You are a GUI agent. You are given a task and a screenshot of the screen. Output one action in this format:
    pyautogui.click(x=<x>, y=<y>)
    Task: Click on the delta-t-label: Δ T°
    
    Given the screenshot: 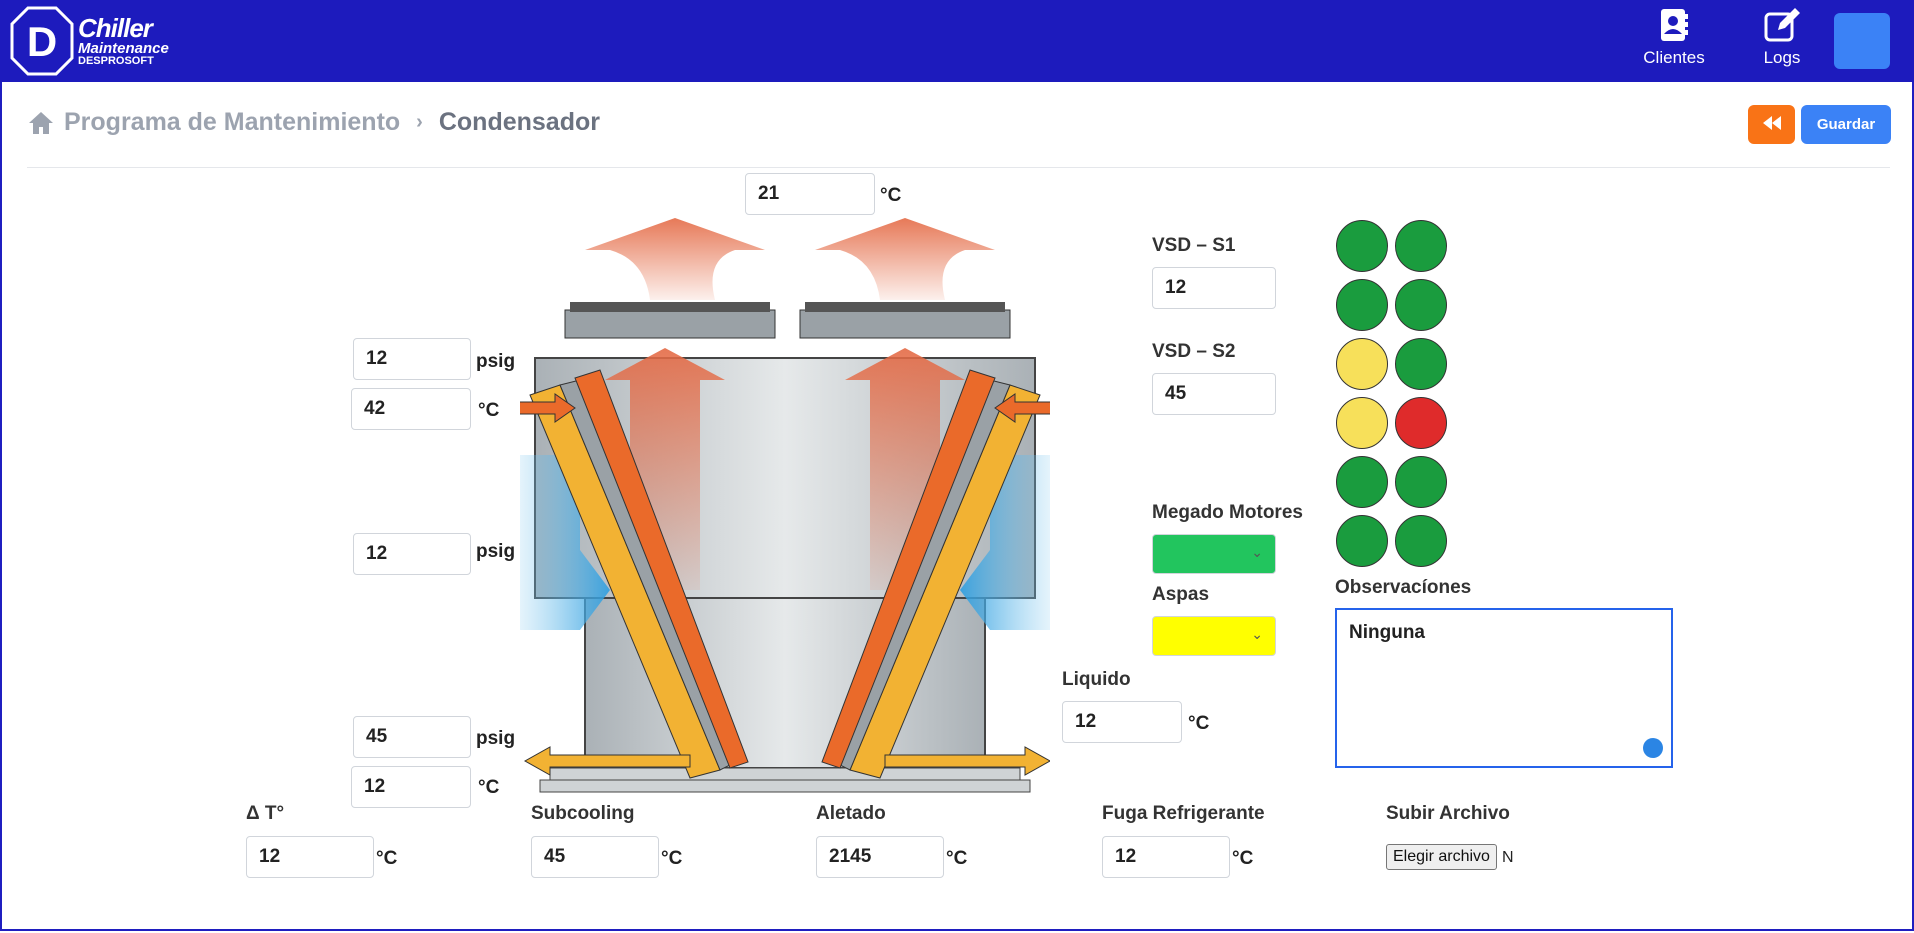 What is the action you would take?
    pyautogui.click(x=265, y=813)
    